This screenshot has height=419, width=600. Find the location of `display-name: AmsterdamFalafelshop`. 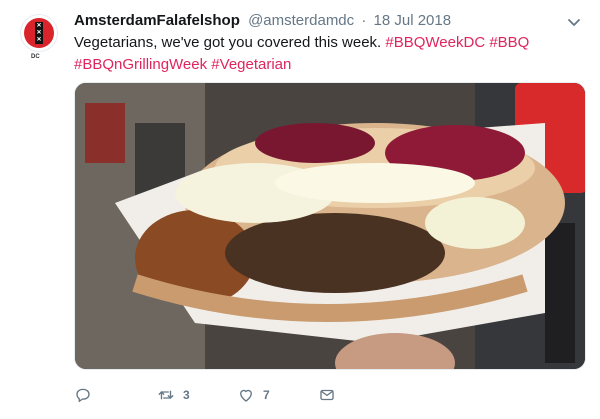

display-name: AmsterdamFalafelshop is located at coordinates (157, 20).